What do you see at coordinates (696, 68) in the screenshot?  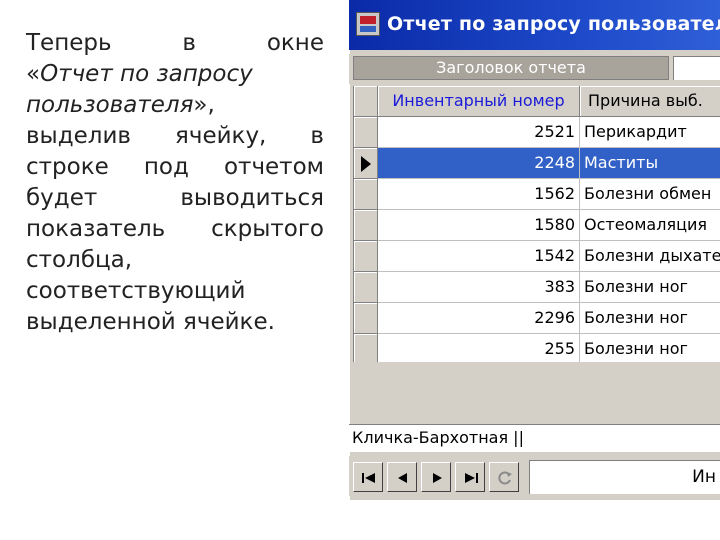 I see `report-header-field` at bounding box center [696, 68].